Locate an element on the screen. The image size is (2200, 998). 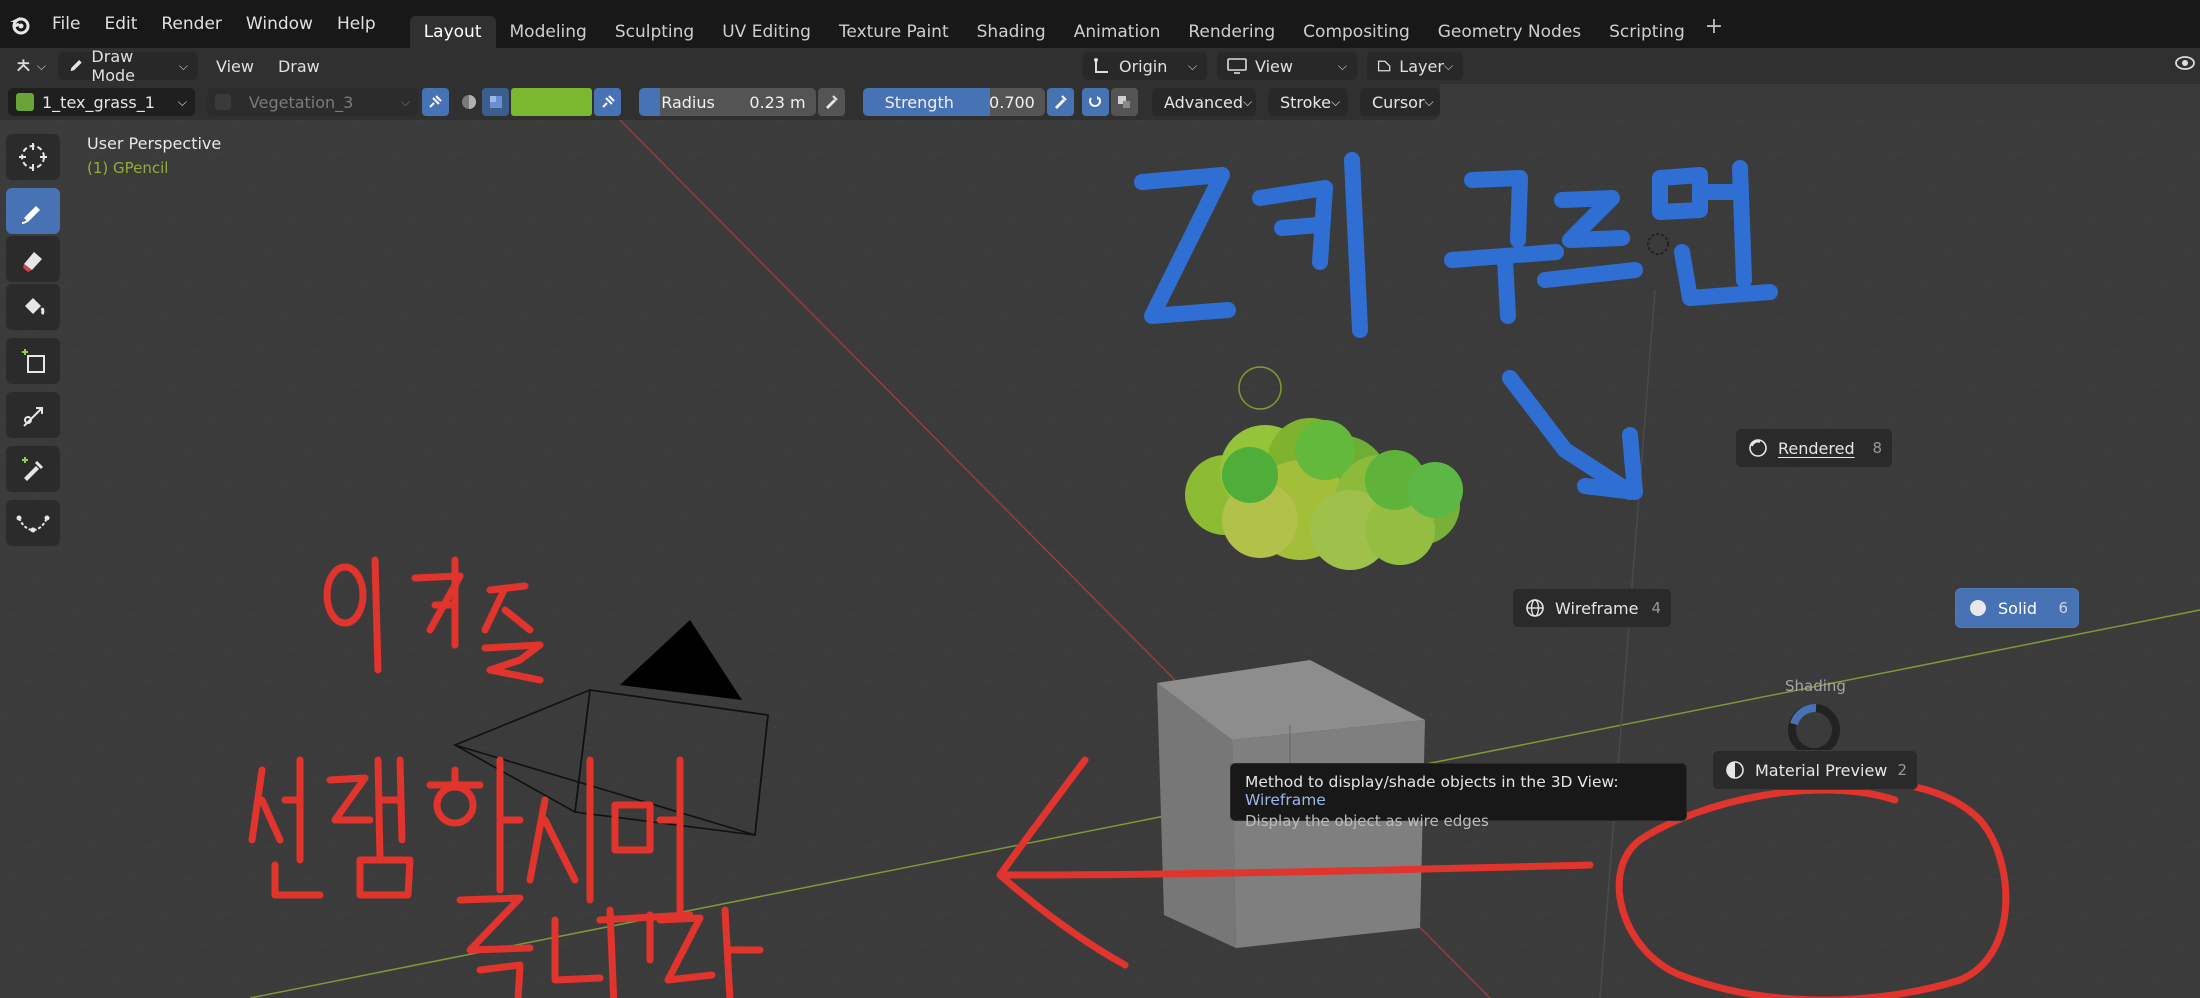
draw-mode-toggle-button is located at coordinates (1124, 102).